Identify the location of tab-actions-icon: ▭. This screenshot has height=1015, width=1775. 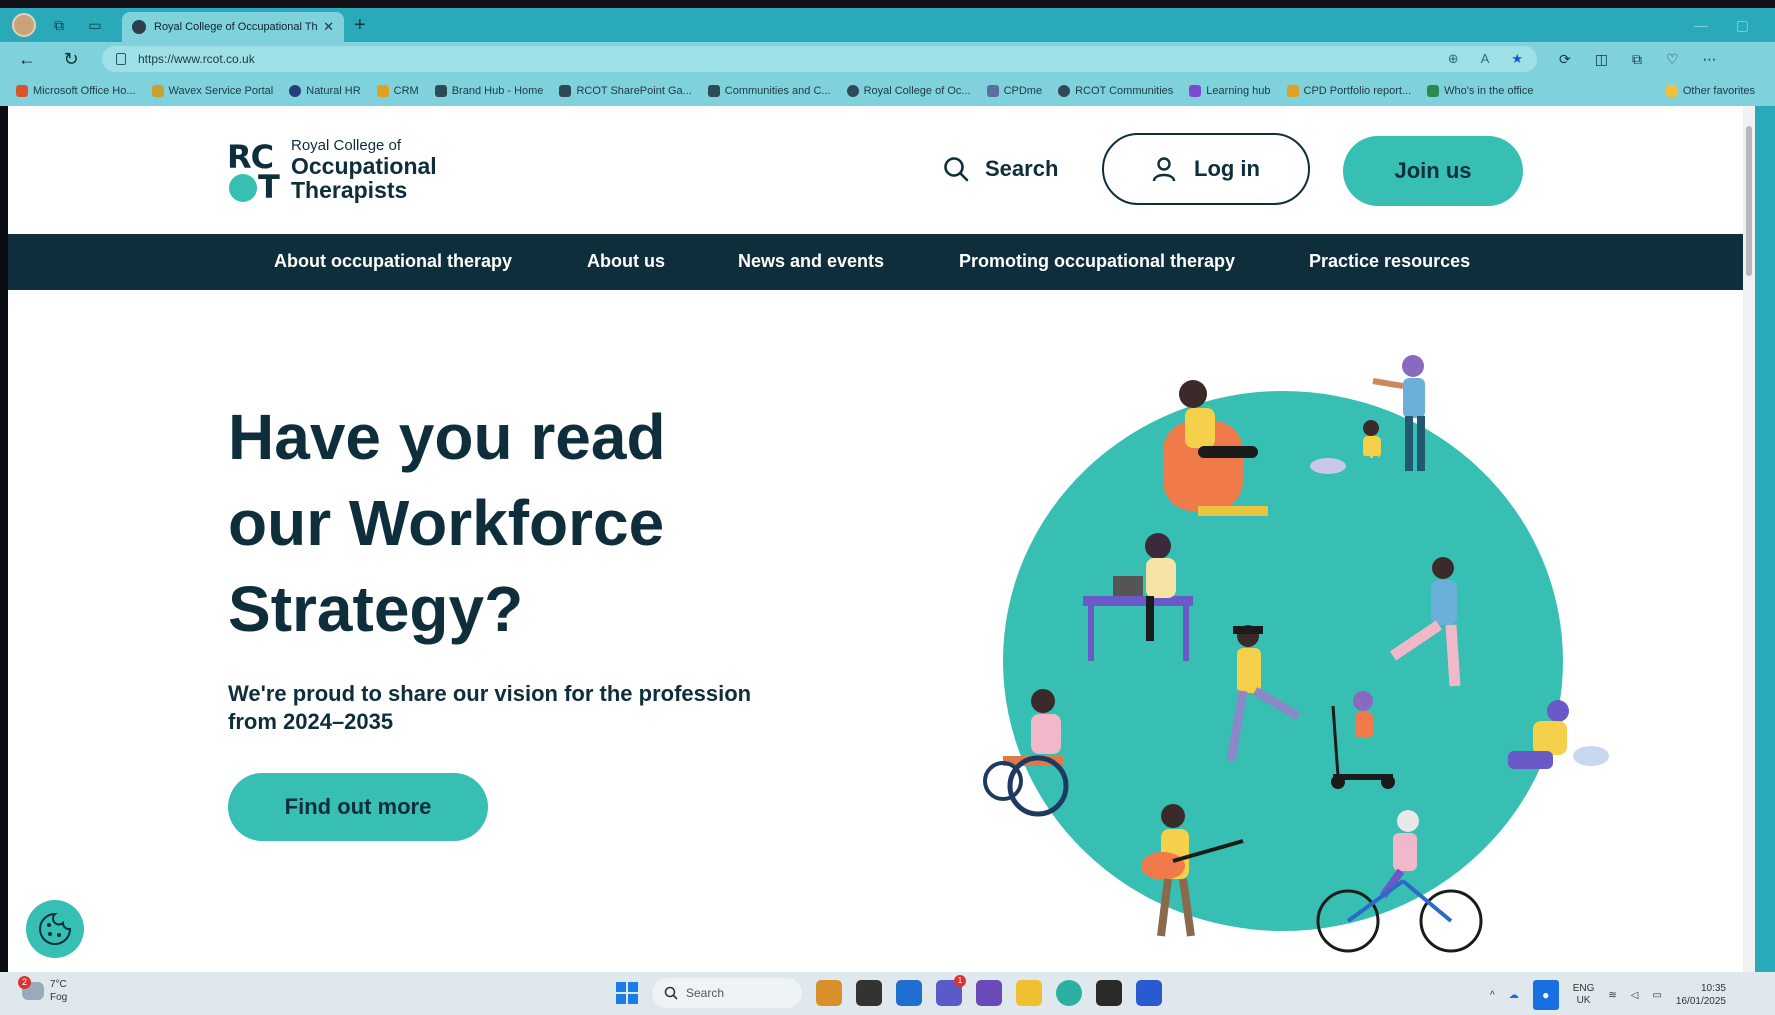
(95, 25).